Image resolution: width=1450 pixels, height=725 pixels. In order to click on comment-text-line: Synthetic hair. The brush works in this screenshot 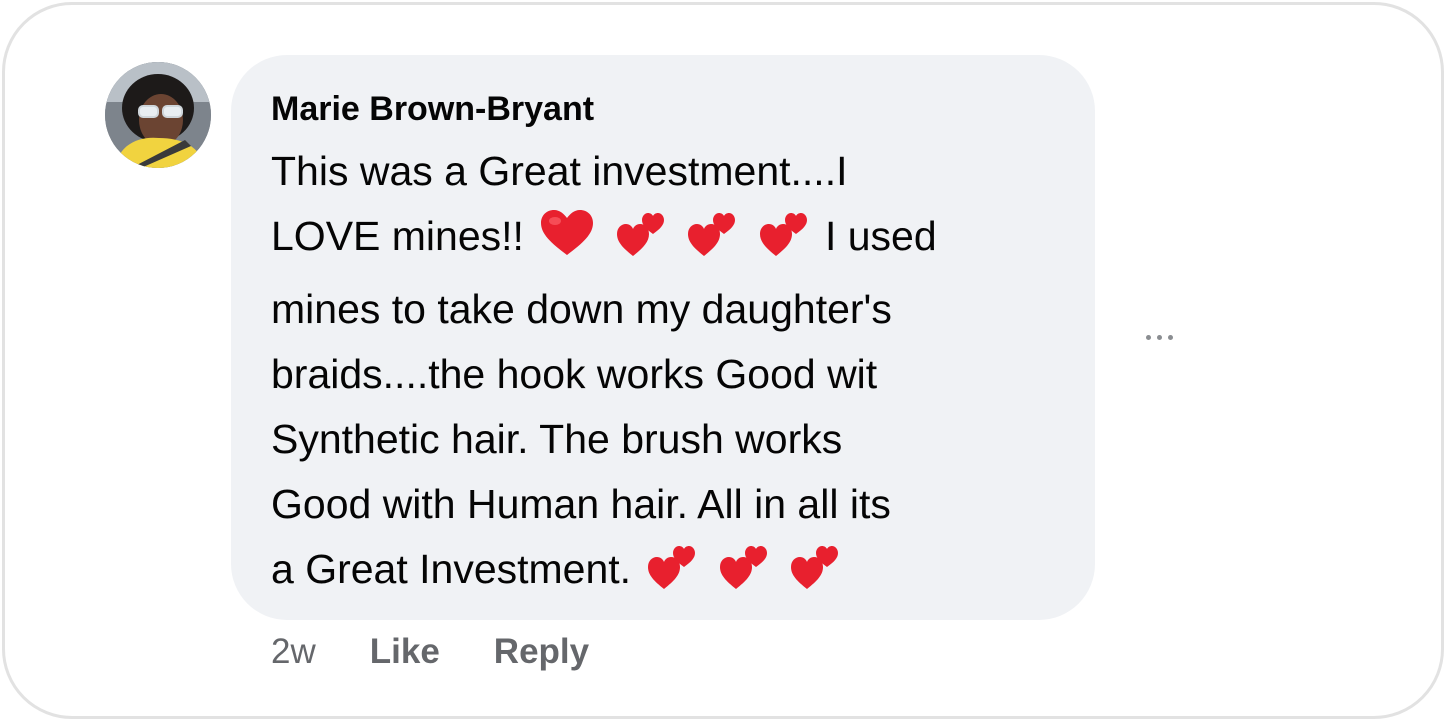, I will do `click(666, 439)`.